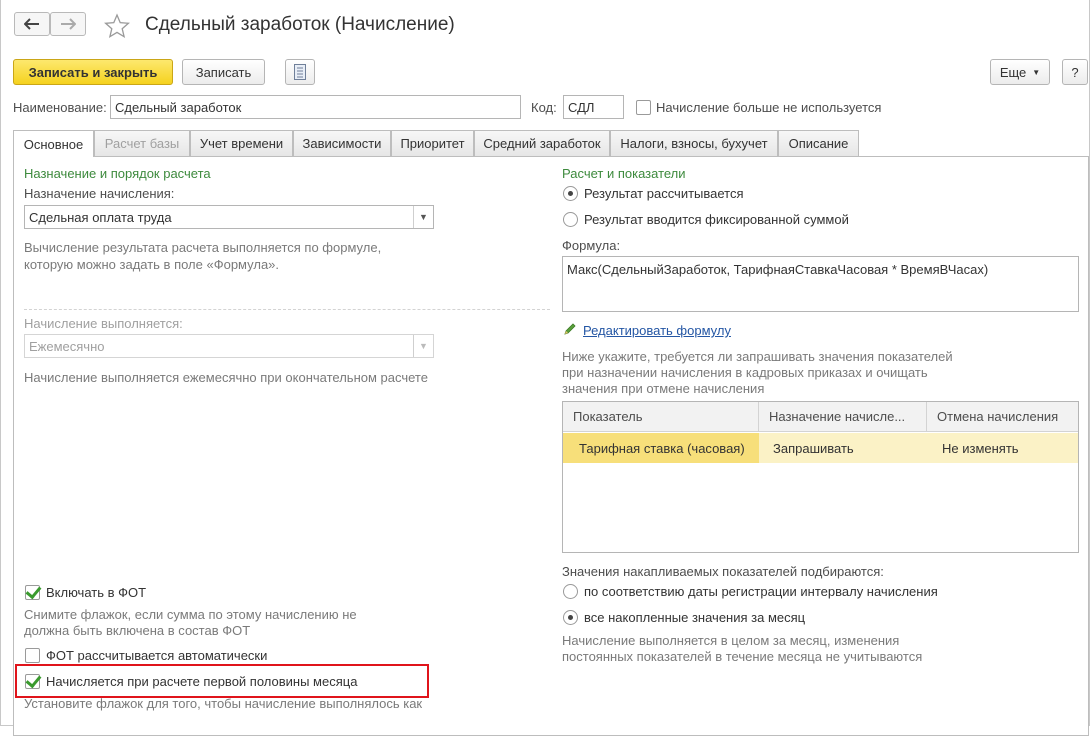  I want to click on edit-formula-link: Редактировать формулу, so click(657, 330).